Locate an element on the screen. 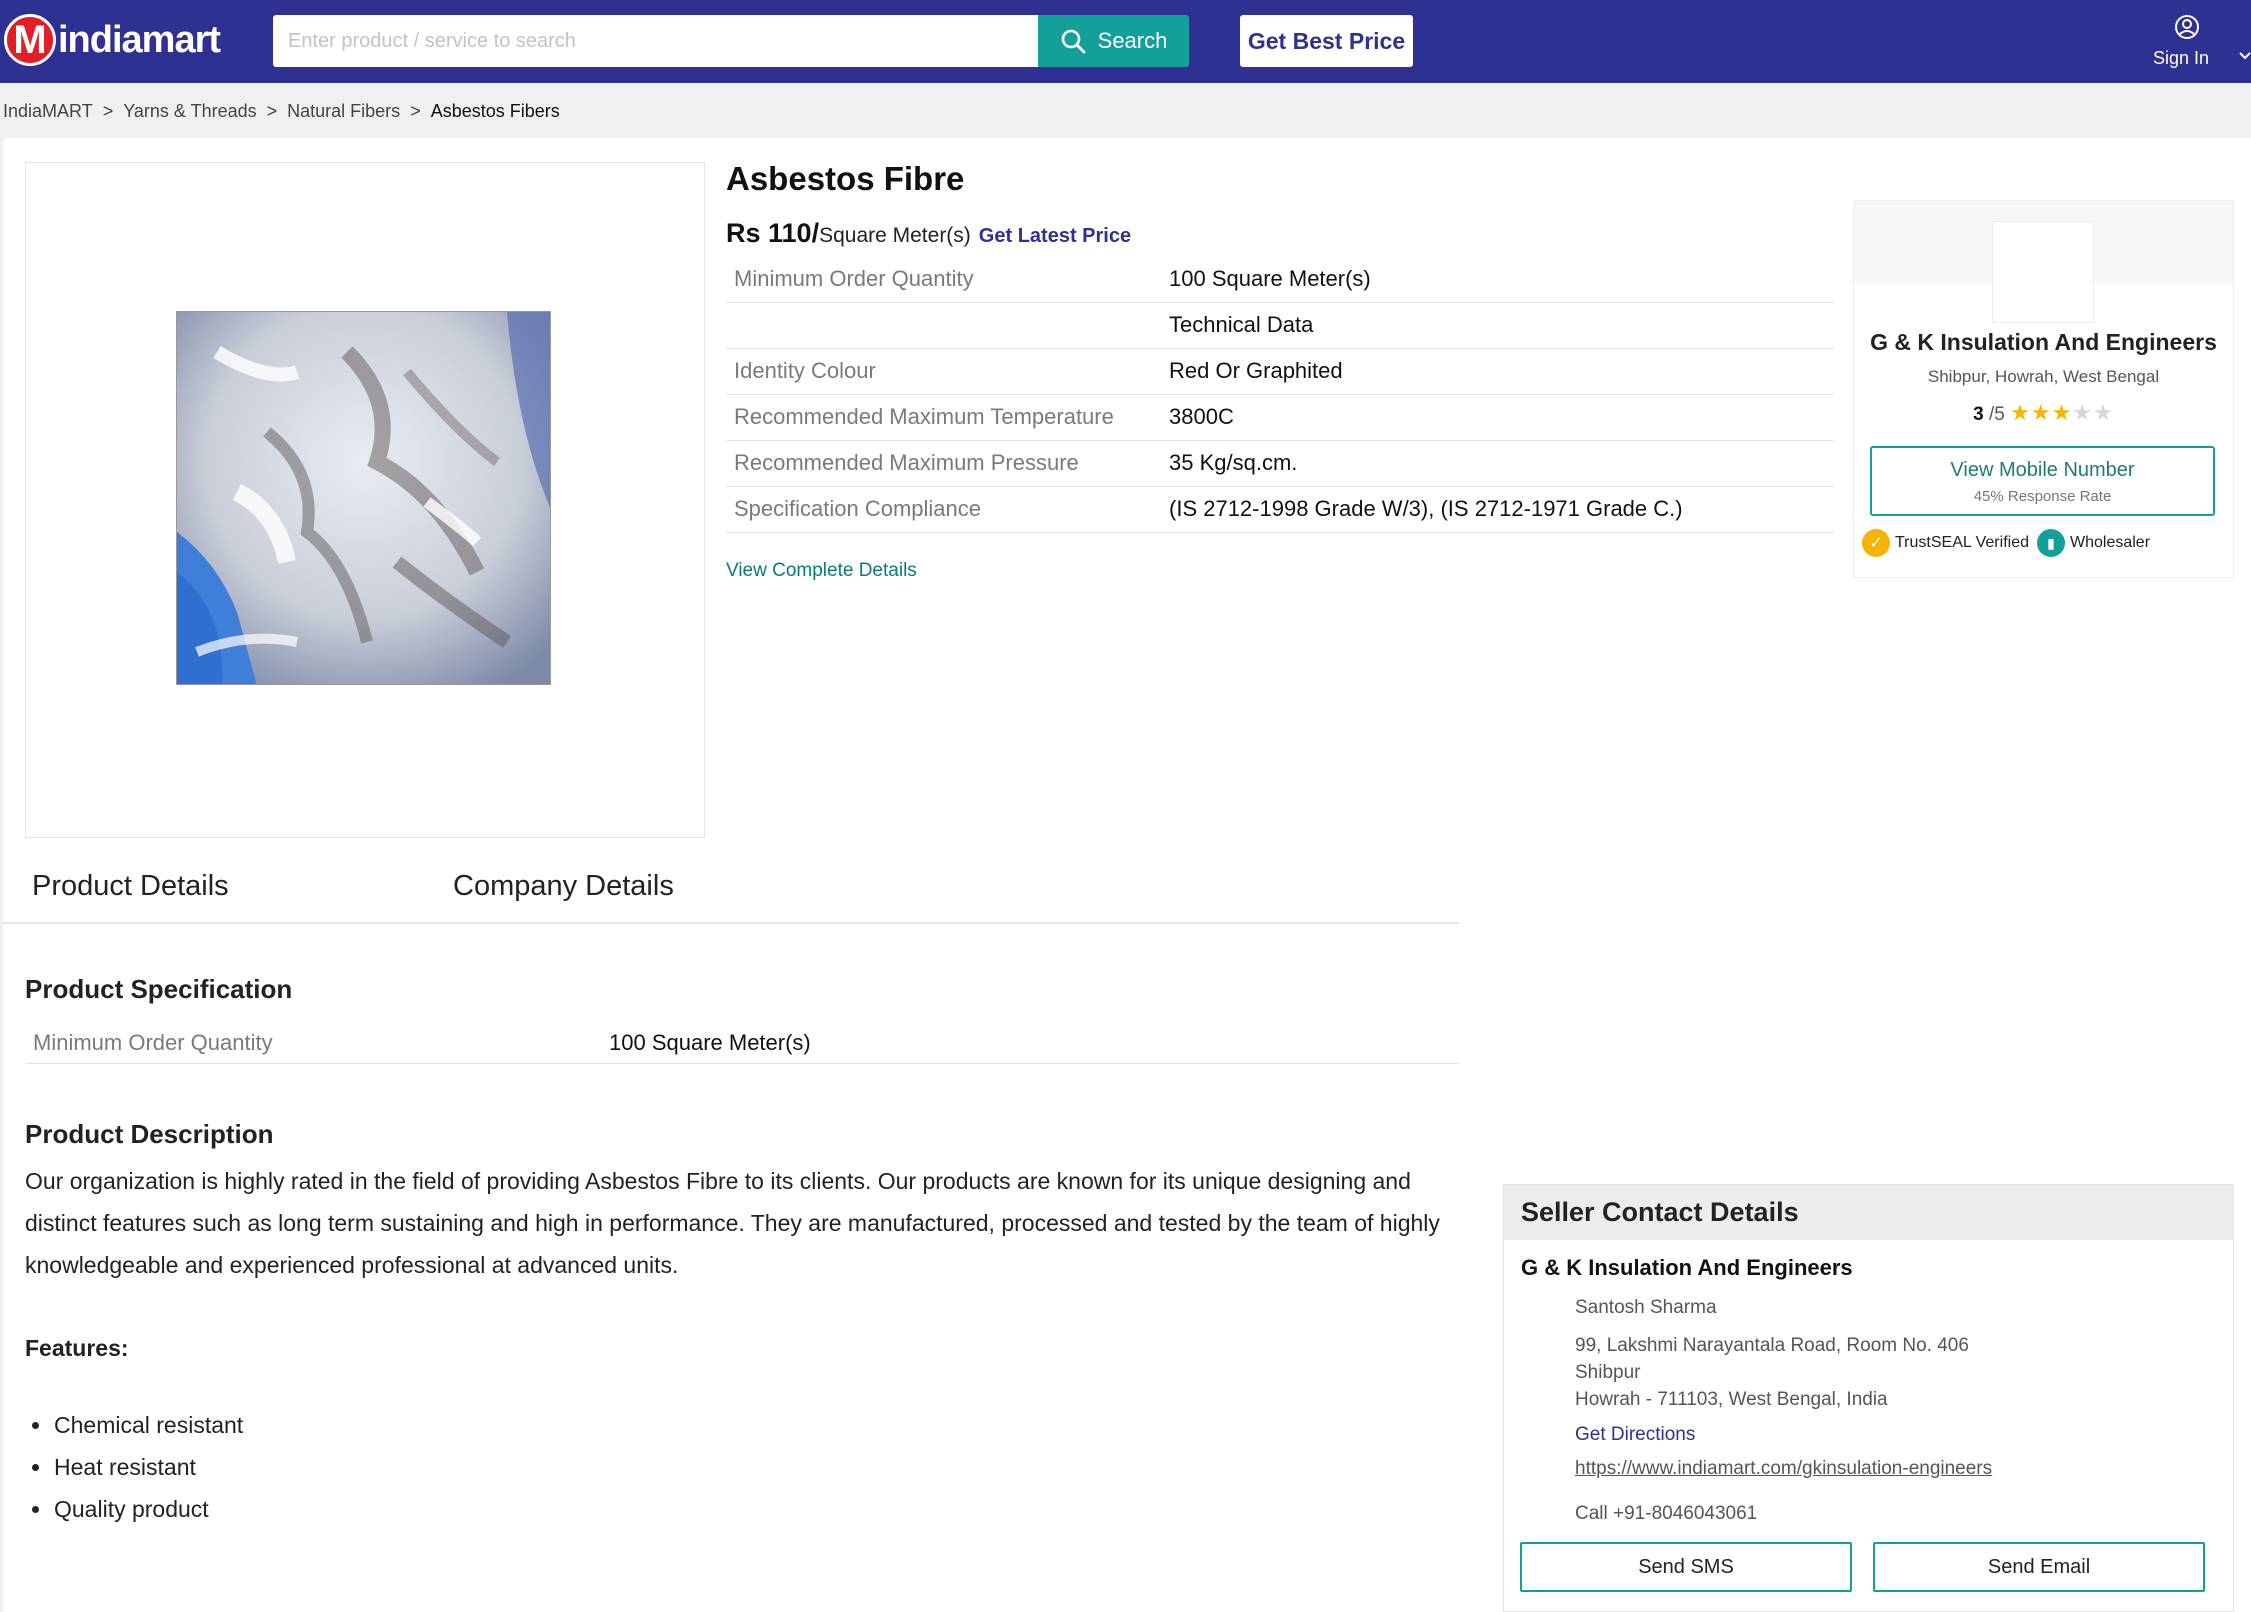  seller-location: Shibpur, Howrah, West Bengal is located at coordinates (2043, 376).